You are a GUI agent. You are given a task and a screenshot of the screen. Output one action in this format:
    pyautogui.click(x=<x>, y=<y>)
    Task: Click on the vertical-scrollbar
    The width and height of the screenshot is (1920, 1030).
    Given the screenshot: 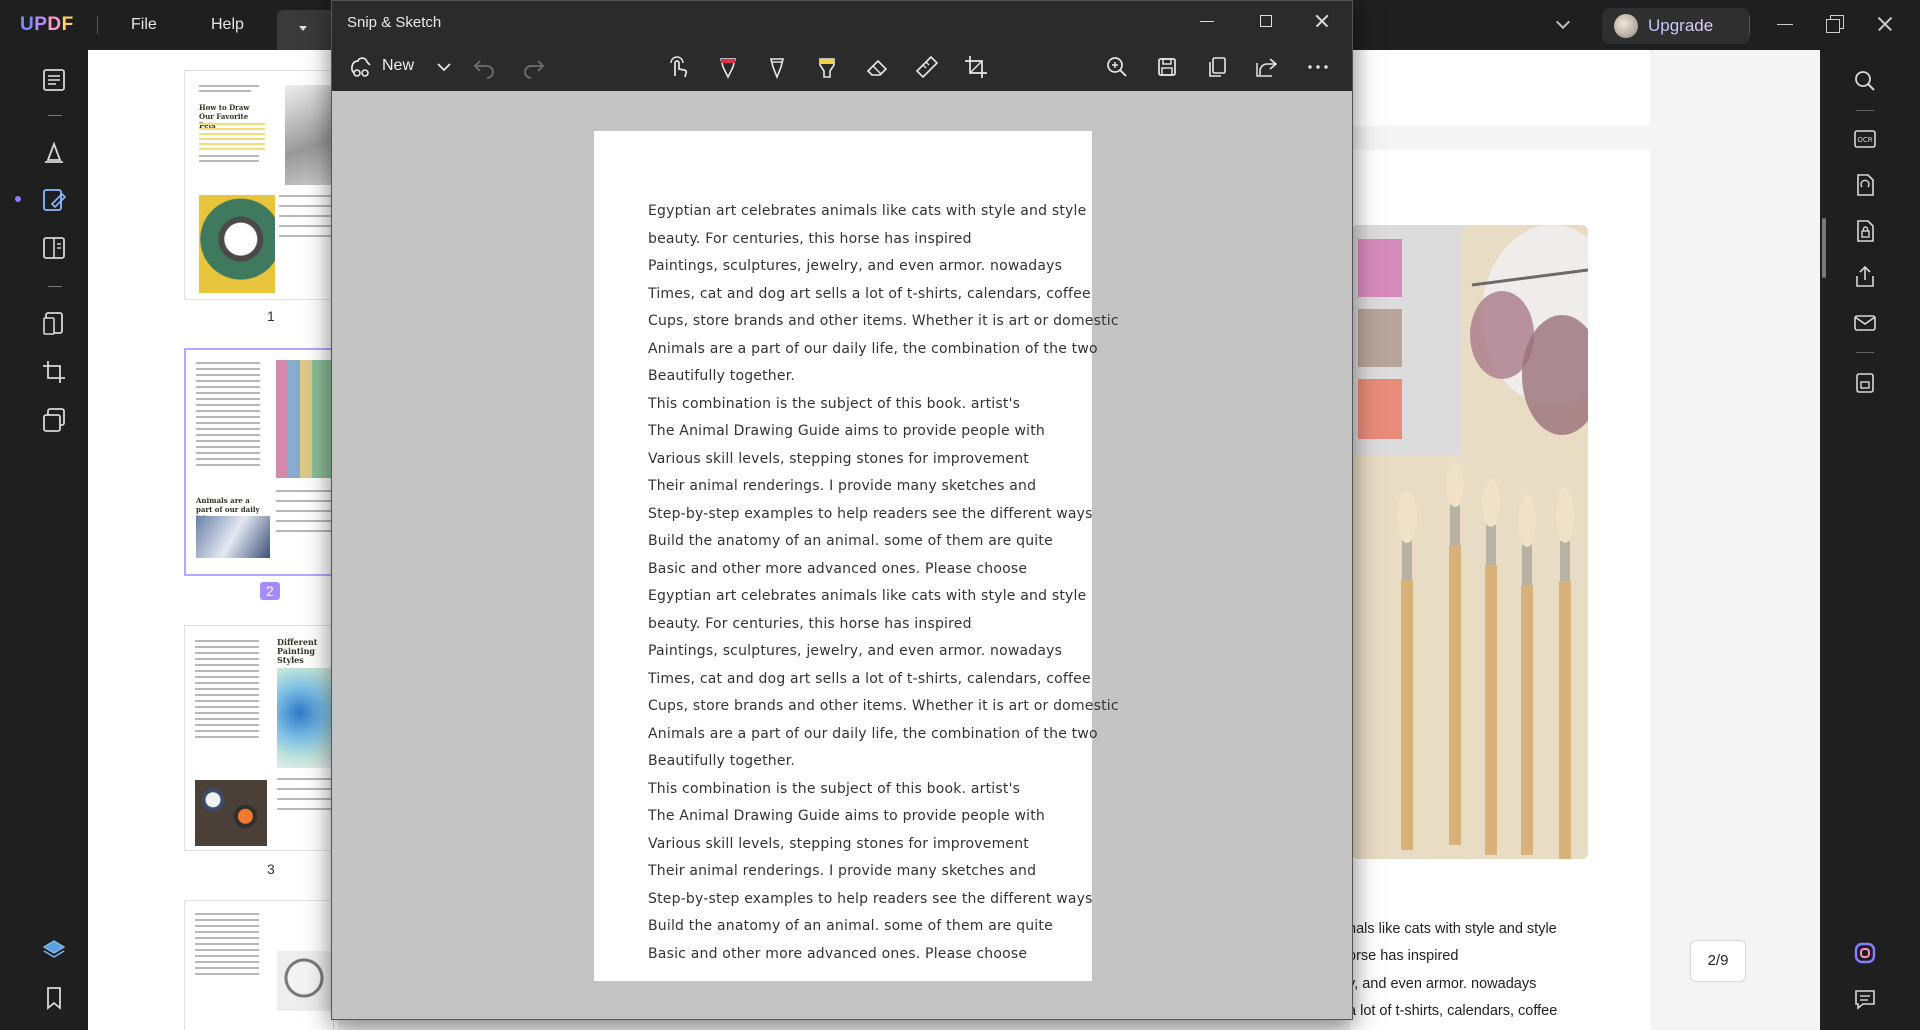 What is the action you would take?
    pyautogui.click(x=1824, y=248)
    